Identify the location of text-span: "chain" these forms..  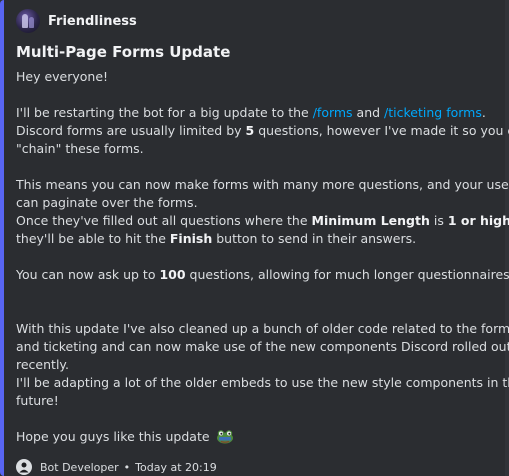
(80, 148).